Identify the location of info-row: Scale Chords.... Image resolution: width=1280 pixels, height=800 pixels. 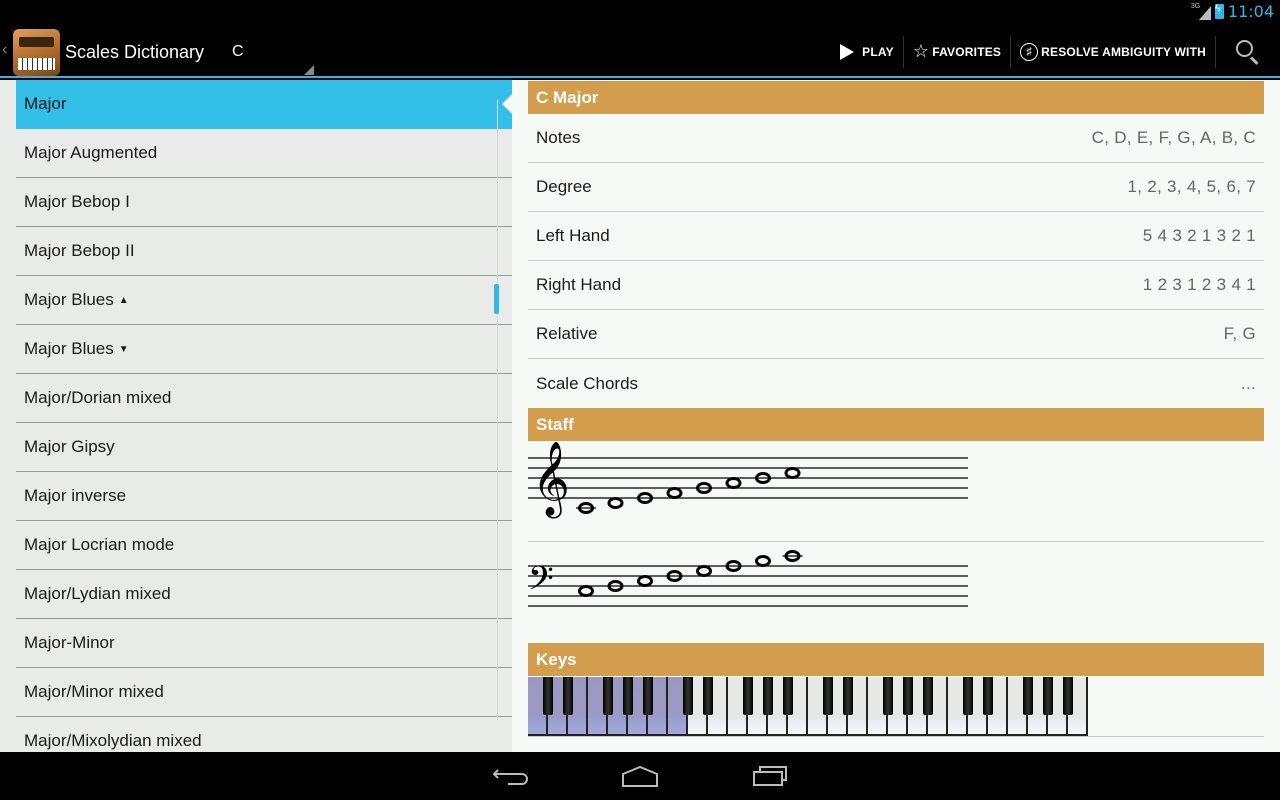
(896, 383).